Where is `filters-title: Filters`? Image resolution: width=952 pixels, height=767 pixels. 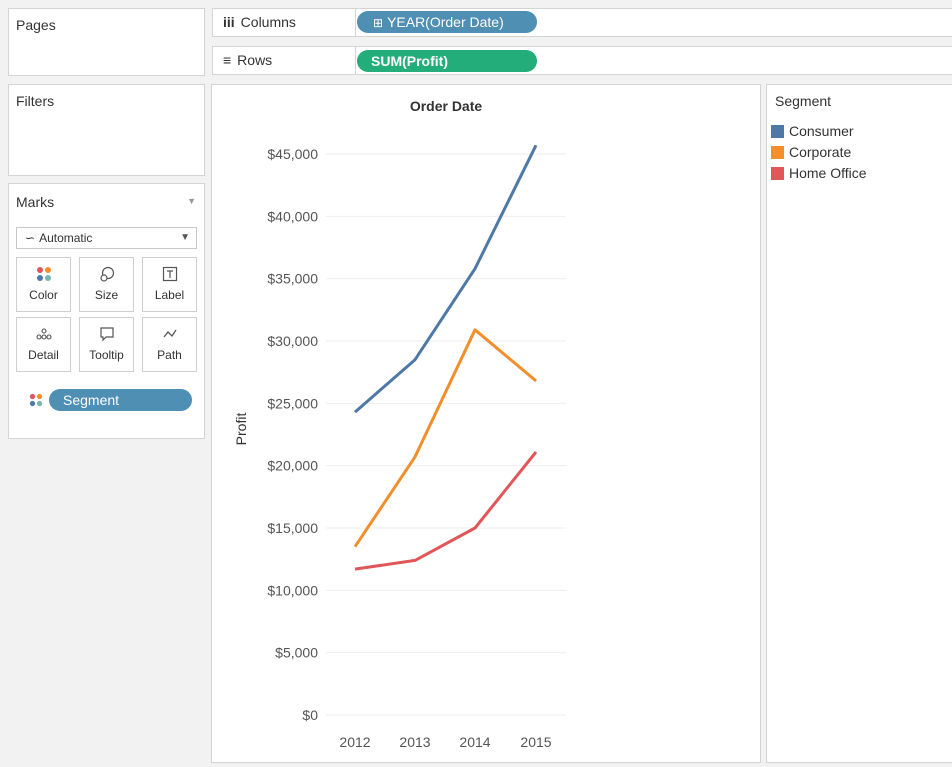 filters-title: Filters is located at coordinates (35, 101).